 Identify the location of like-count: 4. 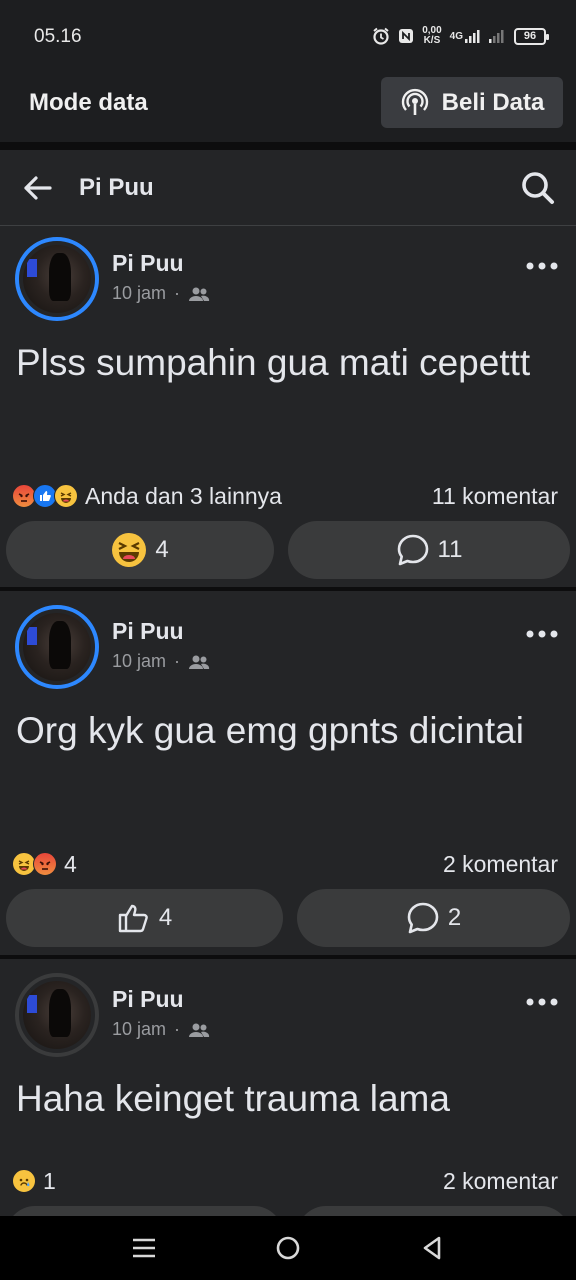
(165, 917).